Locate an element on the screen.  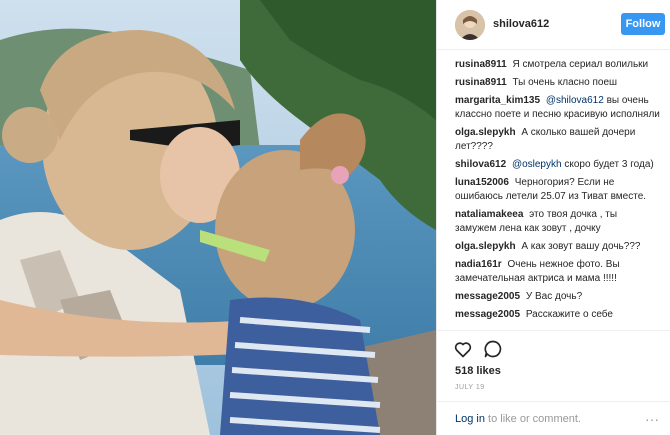
post-header: shilova612 Follow is located at coordinates (553, 25).